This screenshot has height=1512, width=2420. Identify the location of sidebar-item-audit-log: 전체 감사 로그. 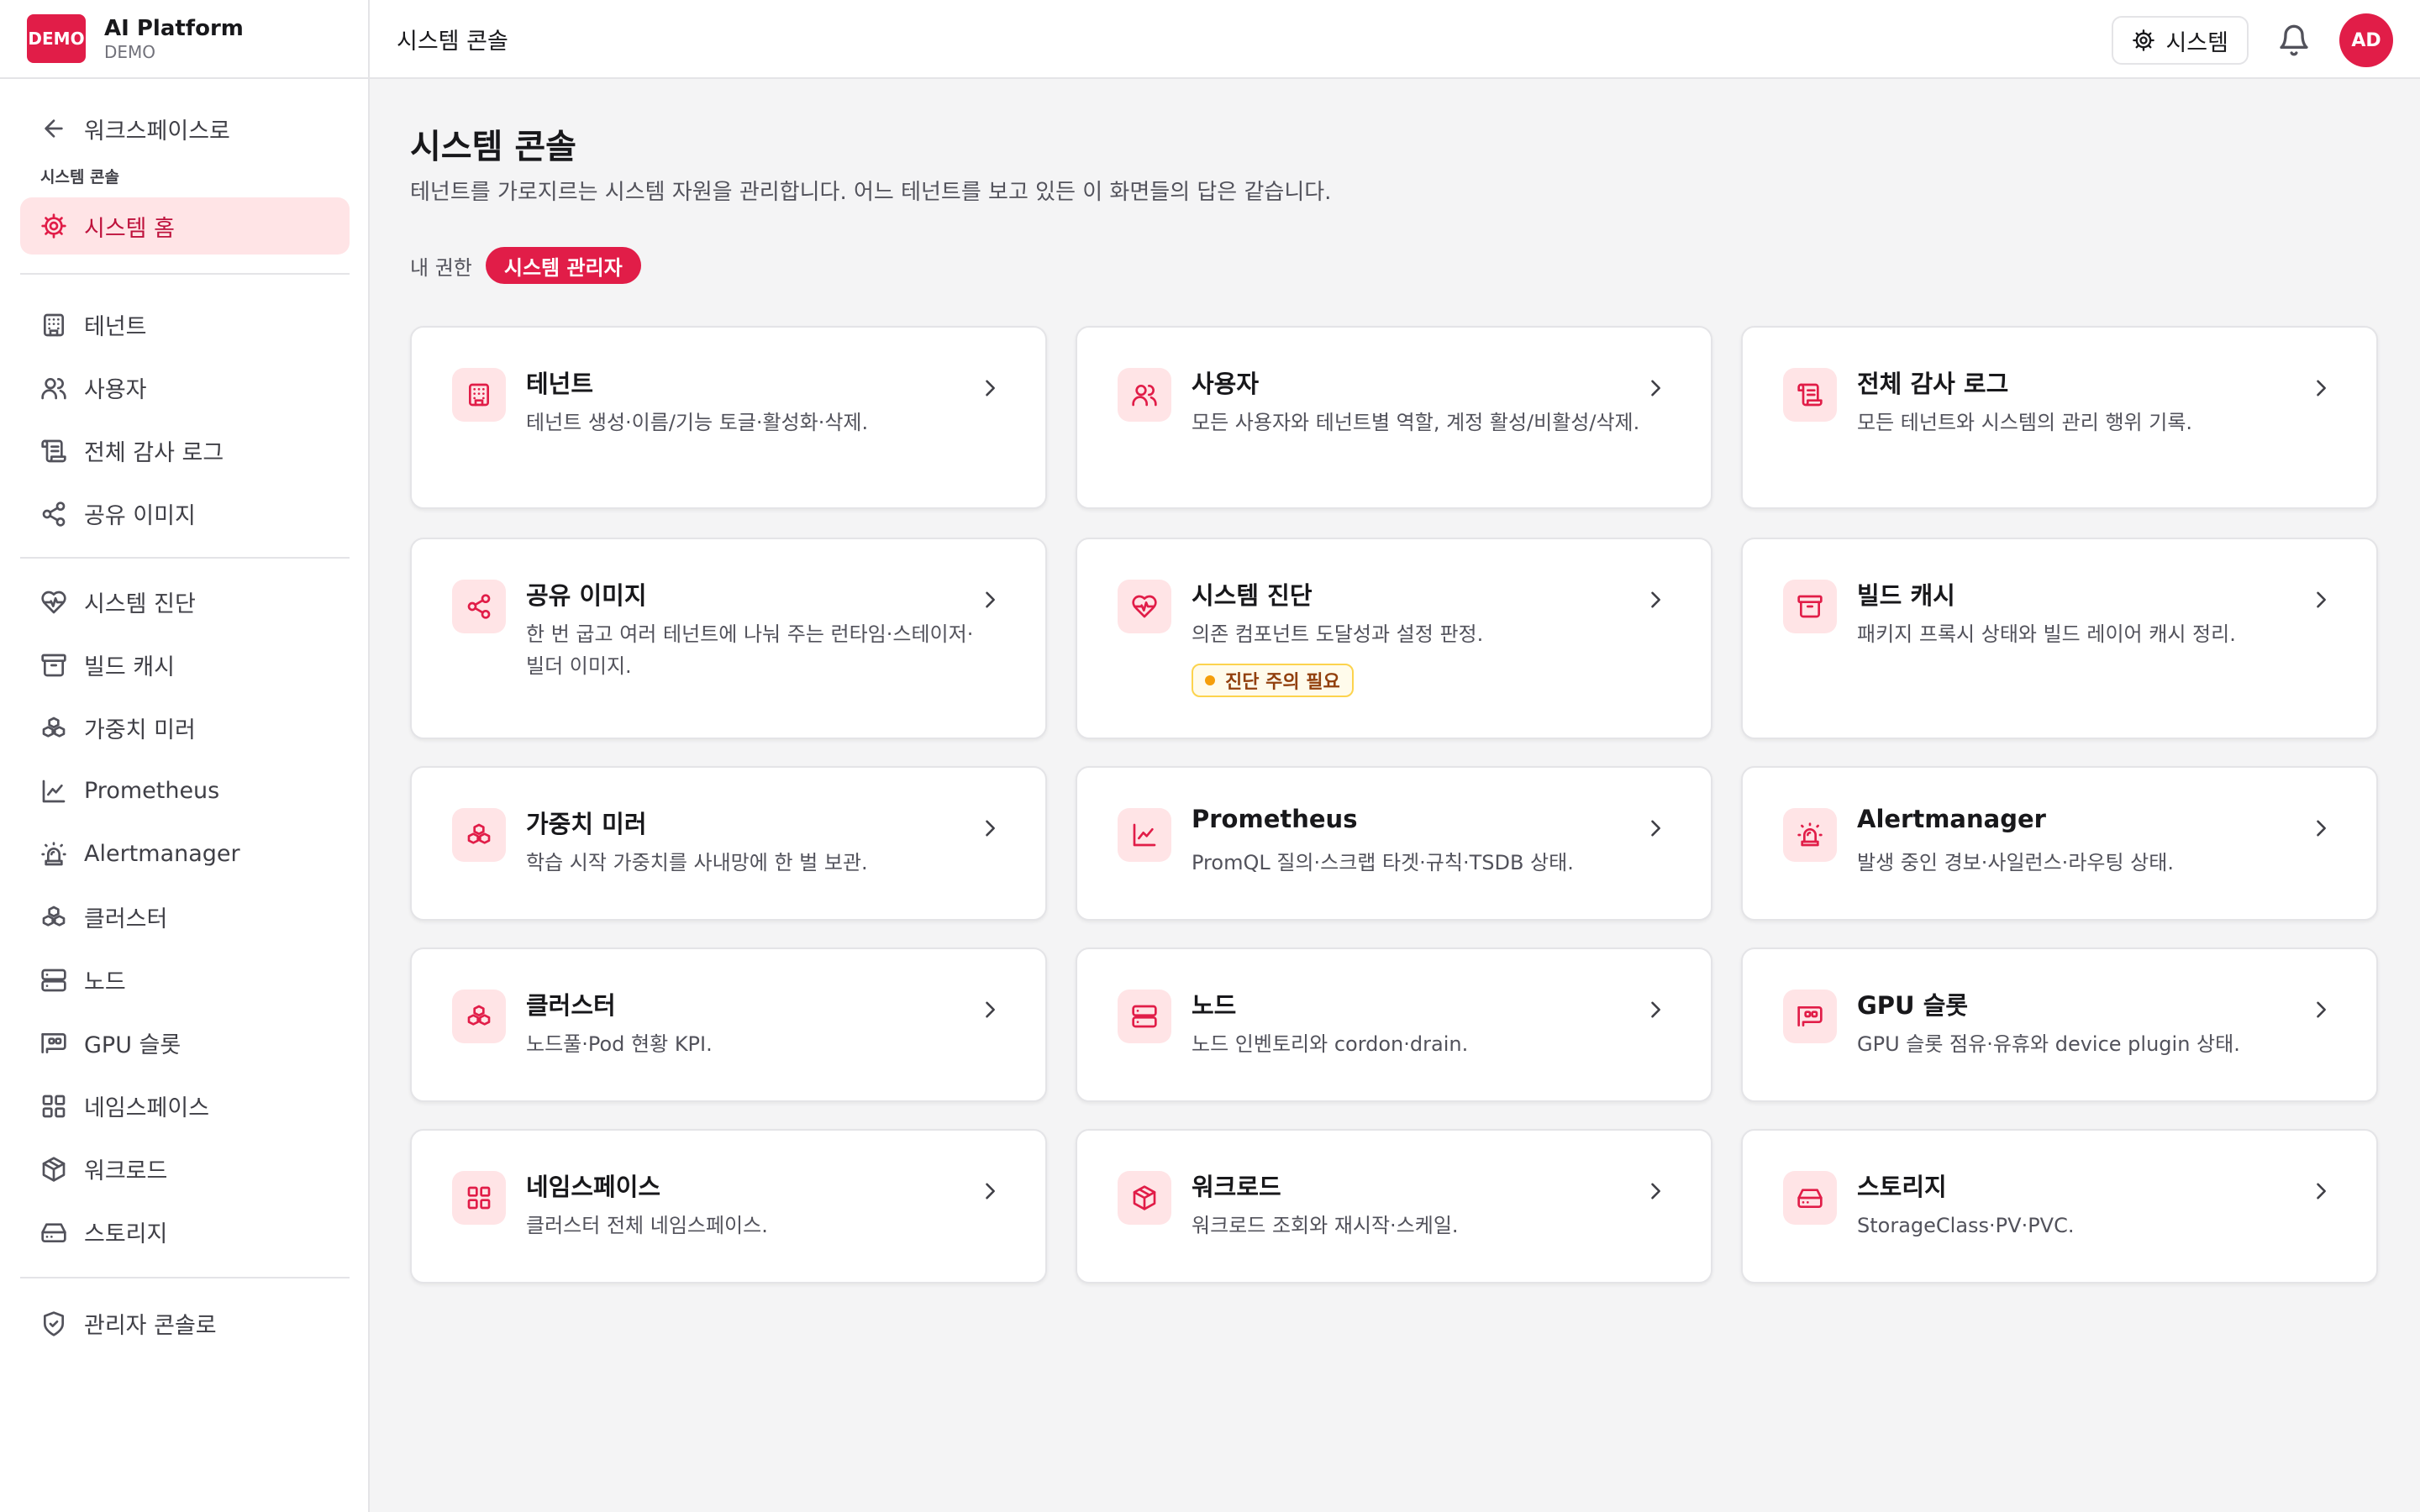
(185, 450).